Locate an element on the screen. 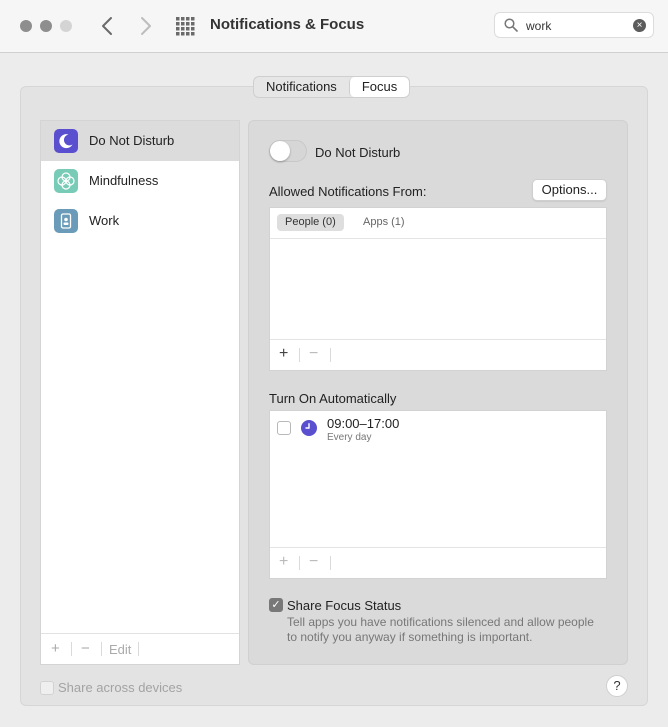  allowed-notifications-heading: Allowed Notifications From: is located at coordinates (348, 191).